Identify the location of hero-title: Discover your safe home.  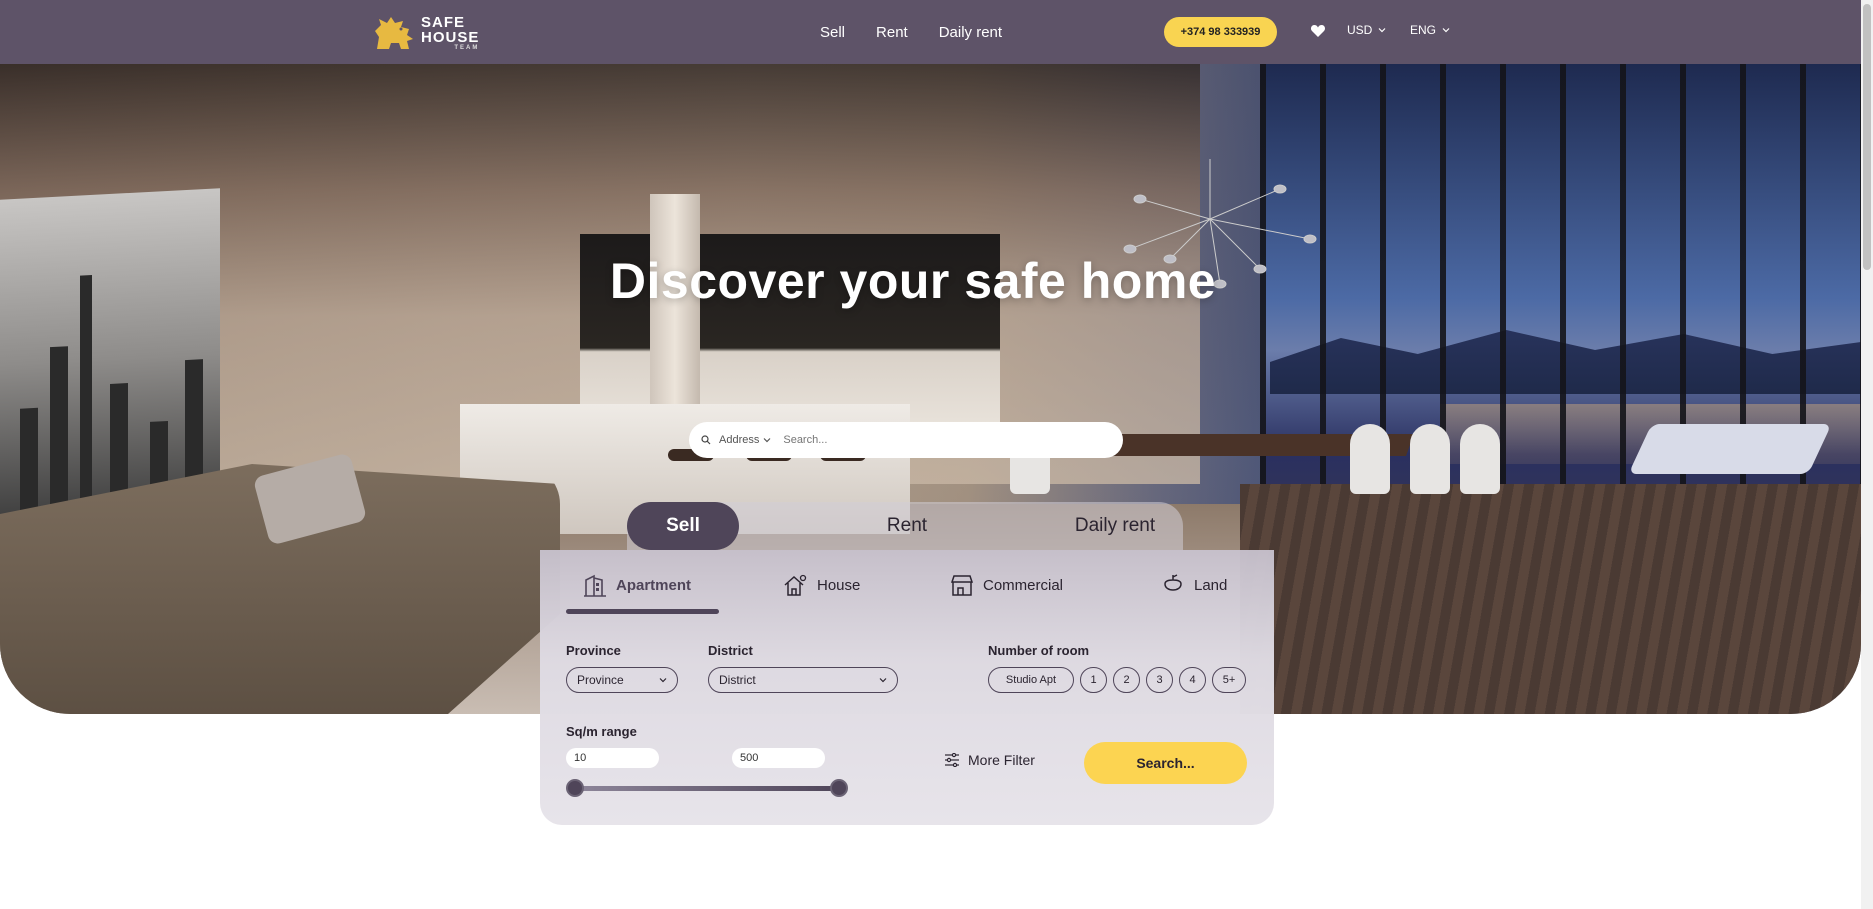
(913, 281).